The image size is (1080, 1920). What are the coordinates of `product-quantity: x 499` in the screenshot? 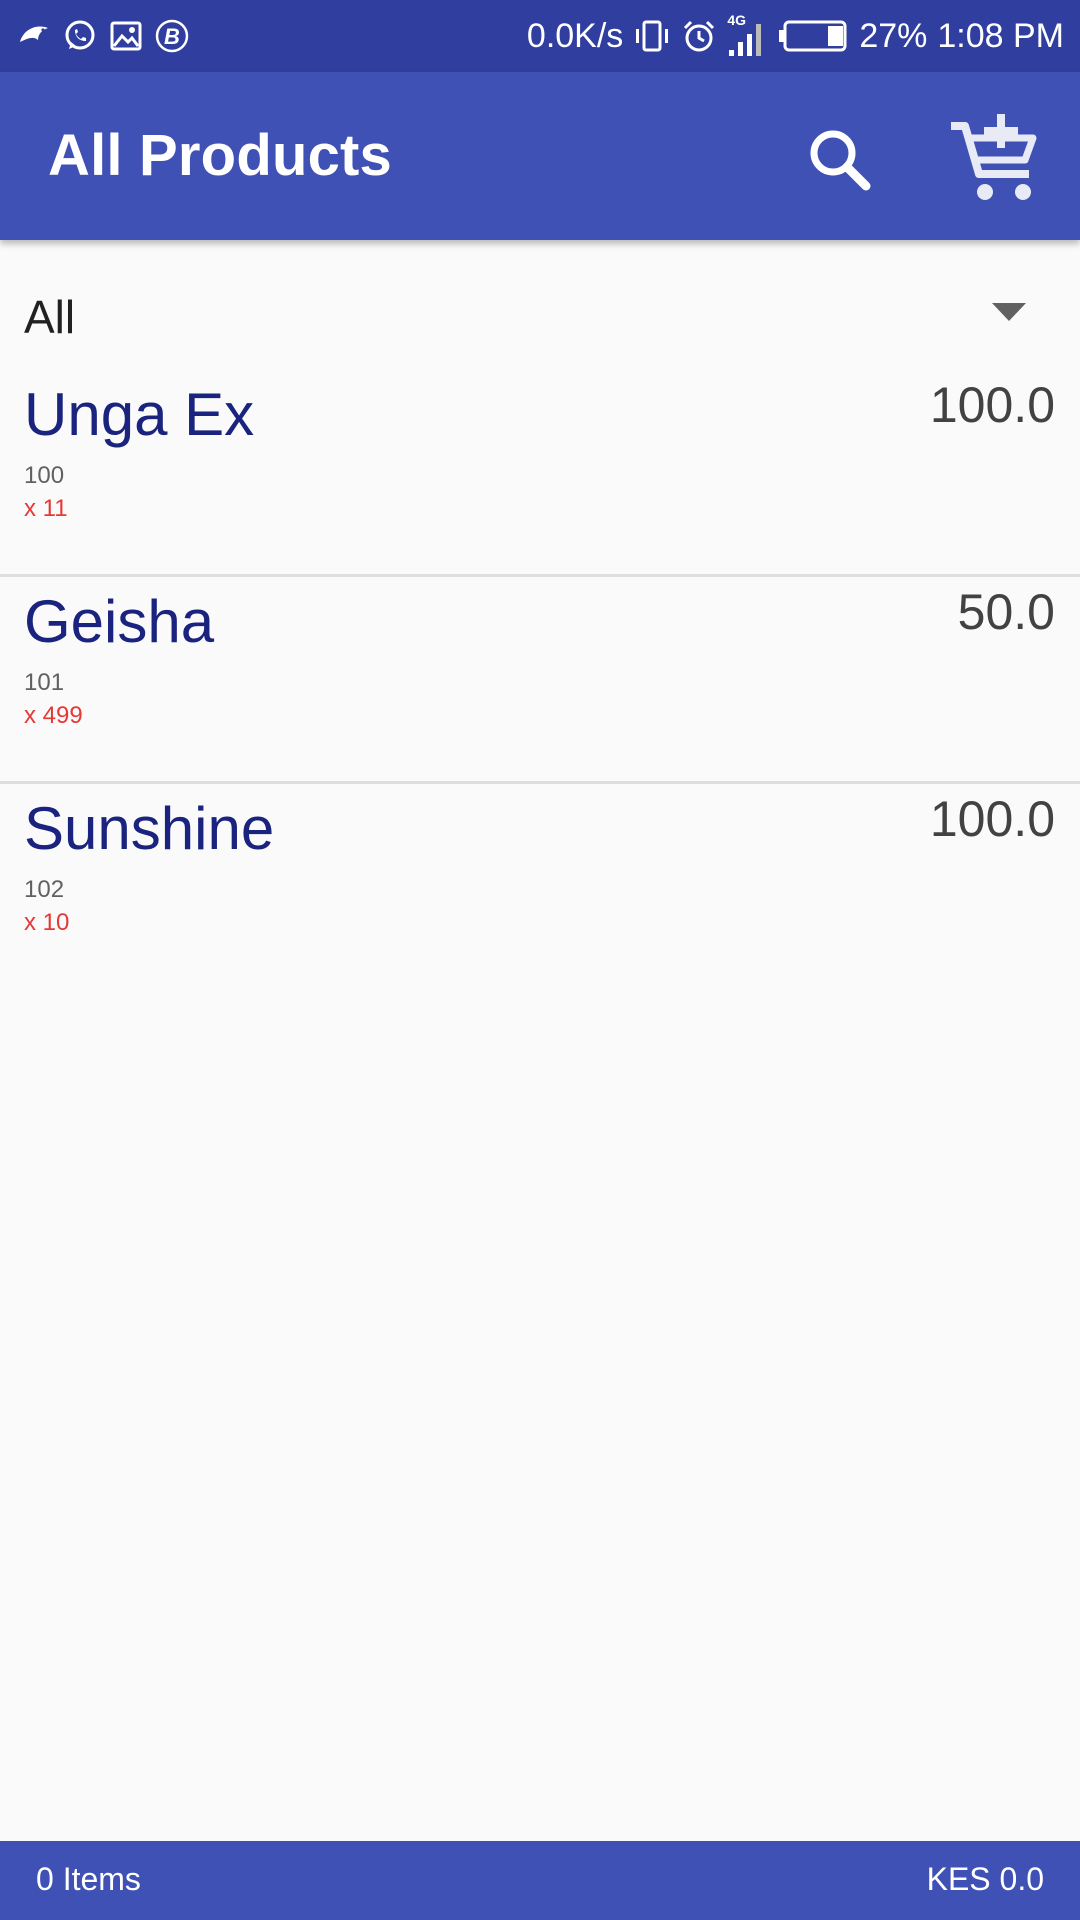 It's located at (53, 715).